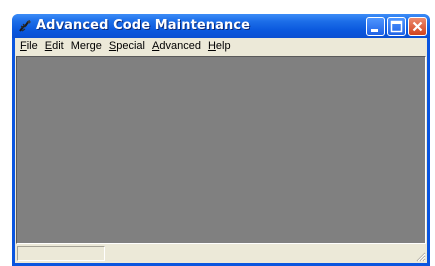 The image size is (435, 266). Describe the element at coordinates (25, 26) in the screenshot. I see `scorpion-icon` at that location.